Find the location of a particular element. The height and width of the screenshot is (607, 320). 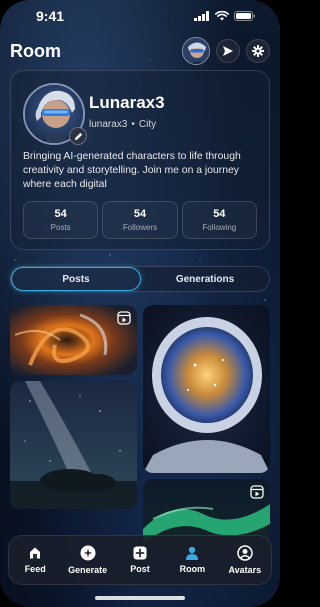

stat-label: Posts is located at coordinates (60, 227).